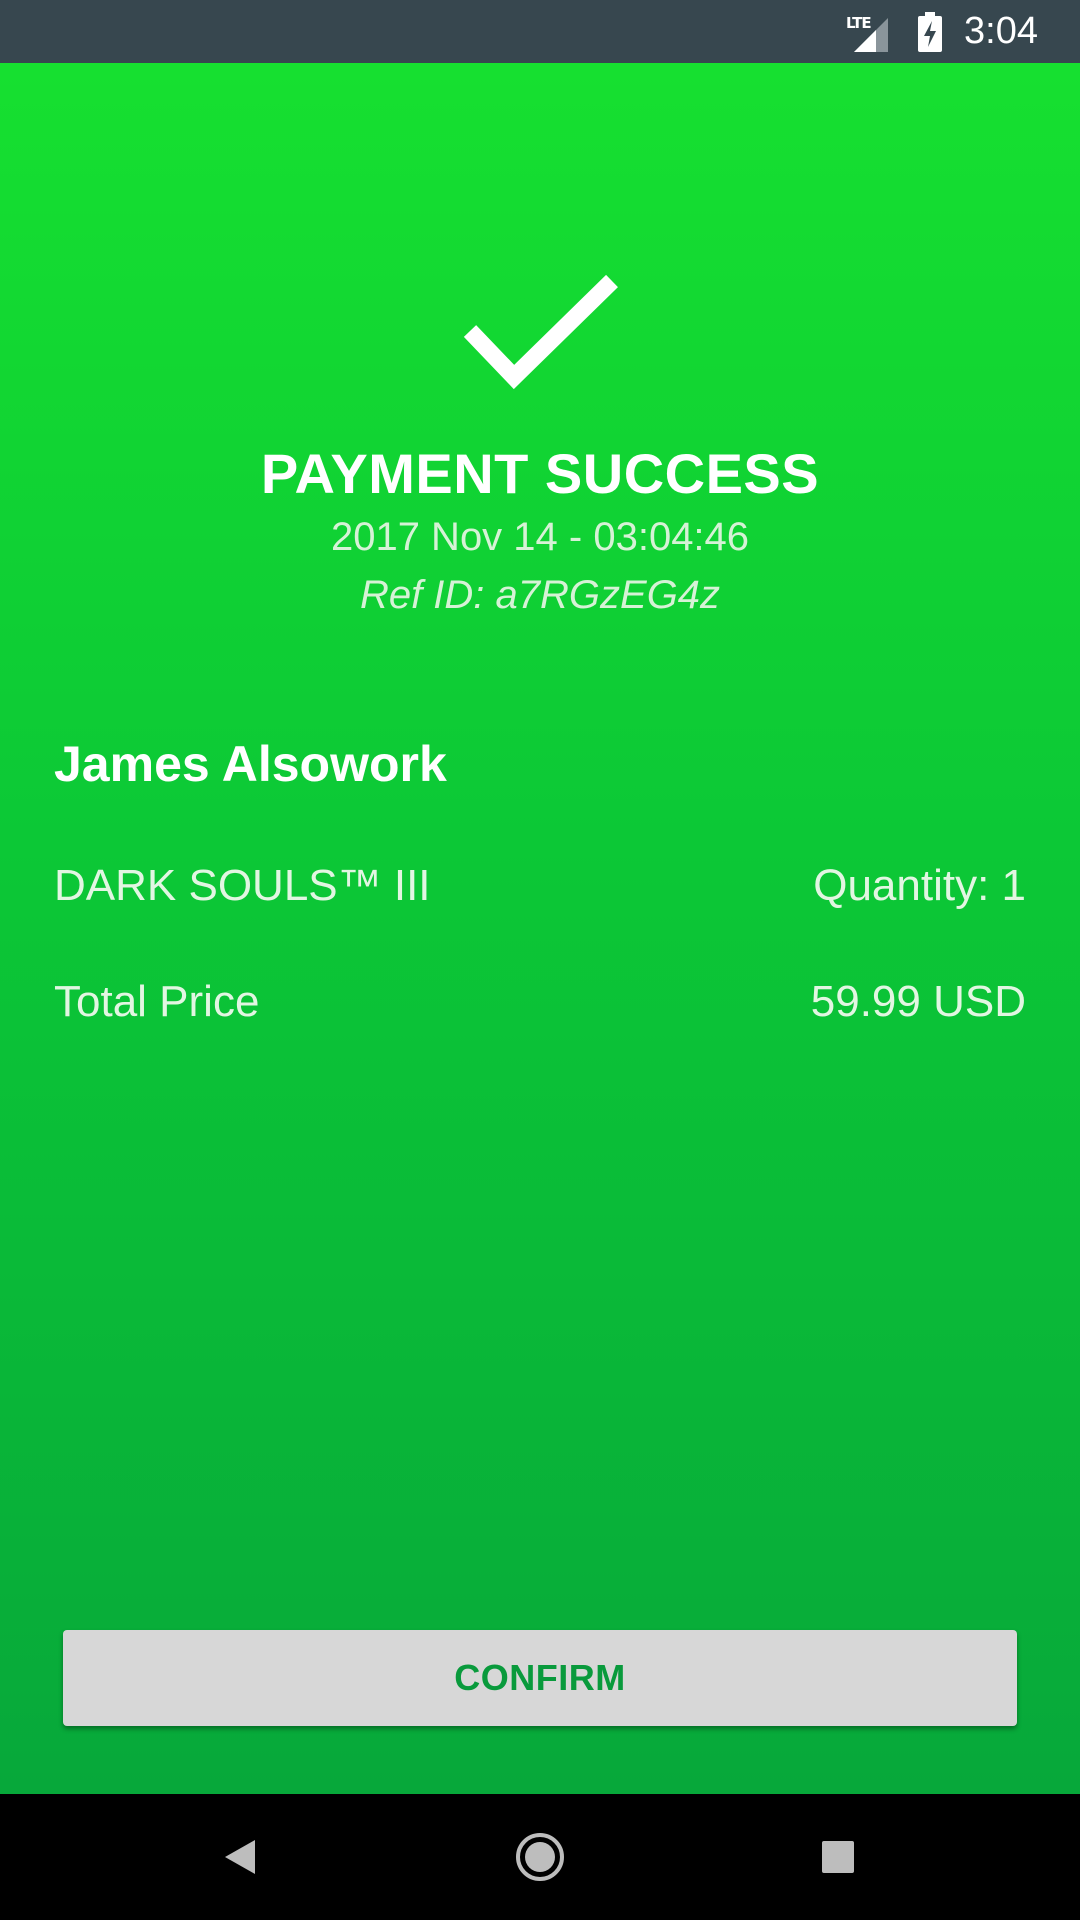 The width and height of the screenshot is (1080, 1920). I want to click on battery-charging-icon, so click(930, 31).